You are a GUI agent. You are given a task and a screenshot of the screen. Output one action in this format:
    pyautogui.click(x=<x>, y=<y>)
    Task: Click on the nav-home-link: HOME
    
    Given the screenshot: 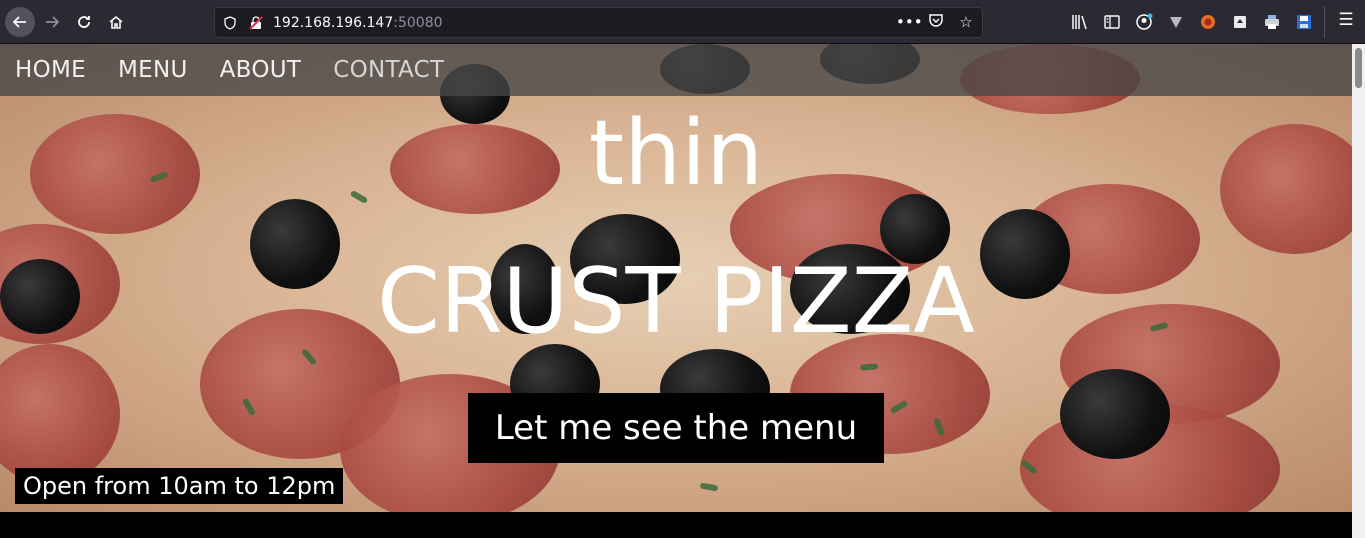 What is the action you would take?
    pyautogui.click(x=50, y=70)
    